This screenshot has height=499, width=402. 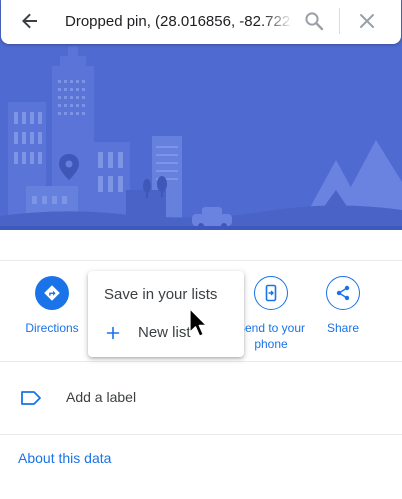 What do you see at coordinates (339, 21) in the screenshot?
I see `search-divider` at bounding box center [339, 21].